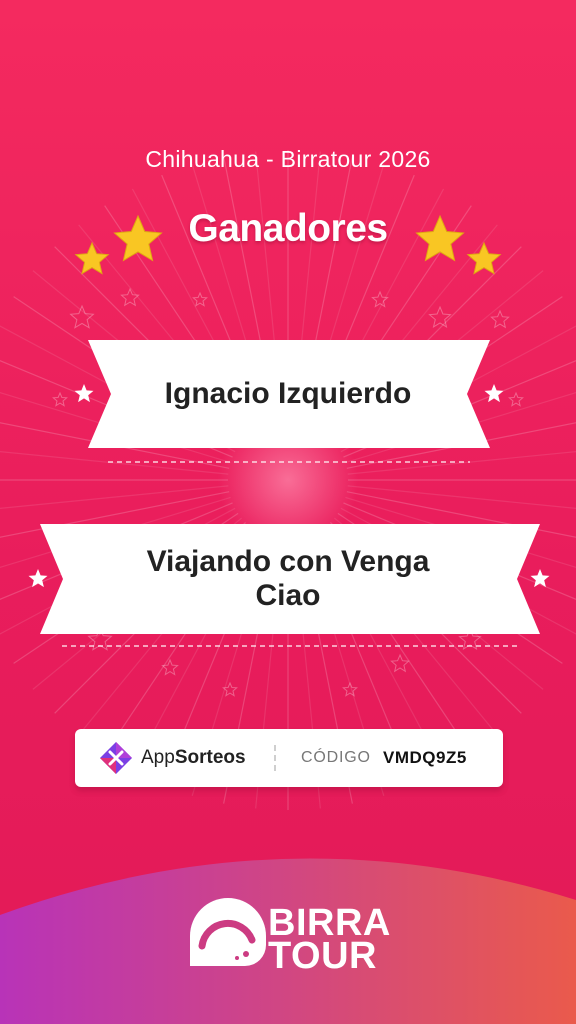 The width and height of the screenshot is (576, 1024). I want to click on brand-light: App, so click(158, 757).